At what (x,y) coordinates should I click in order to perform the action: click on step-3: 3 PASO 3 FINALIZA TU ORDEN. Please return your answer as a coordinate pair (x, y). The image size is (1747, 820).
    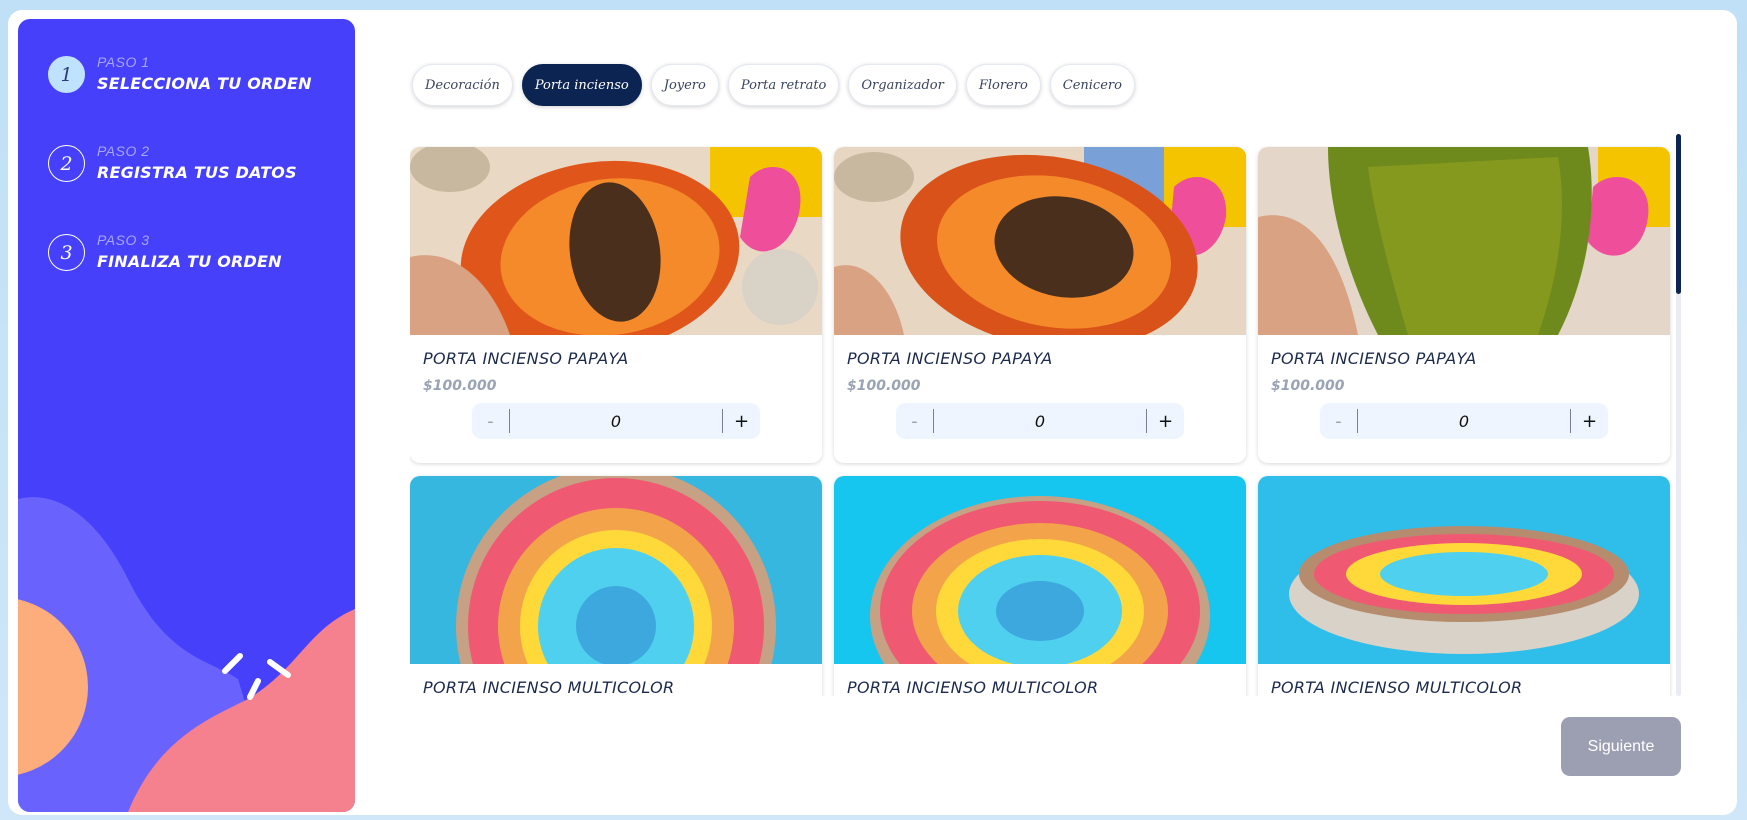
    Looking at the image, I should click on (165, 251).